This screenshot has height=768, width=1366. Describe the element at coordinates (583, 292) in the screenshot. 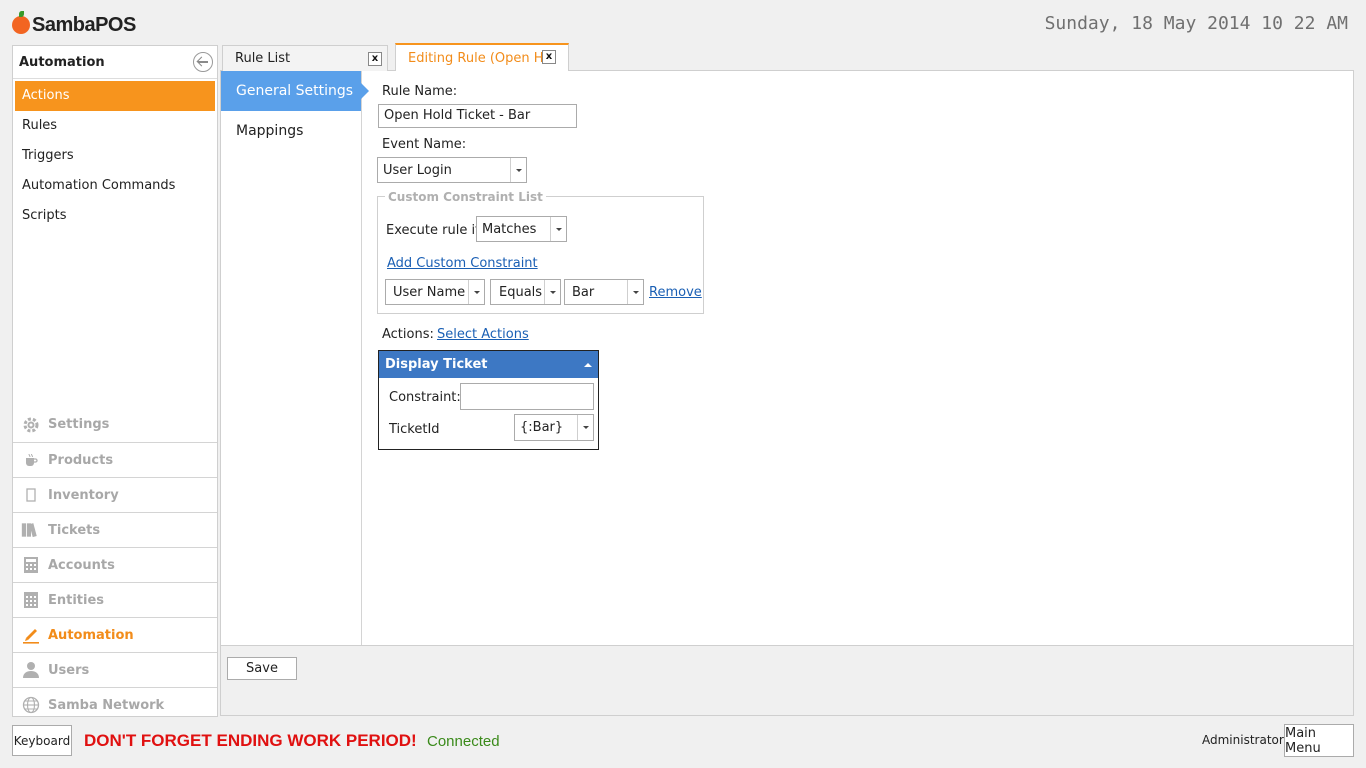

I see `constraint-value-text: Bar` at that location.